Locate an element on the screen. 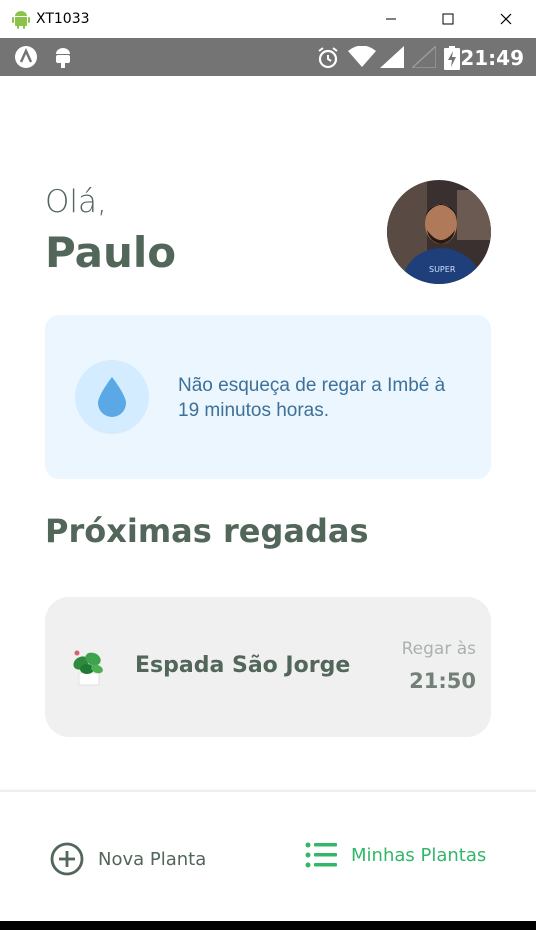 This screenshot has height=930, width=536. minimize-icon is located at coordinates (391, 19).